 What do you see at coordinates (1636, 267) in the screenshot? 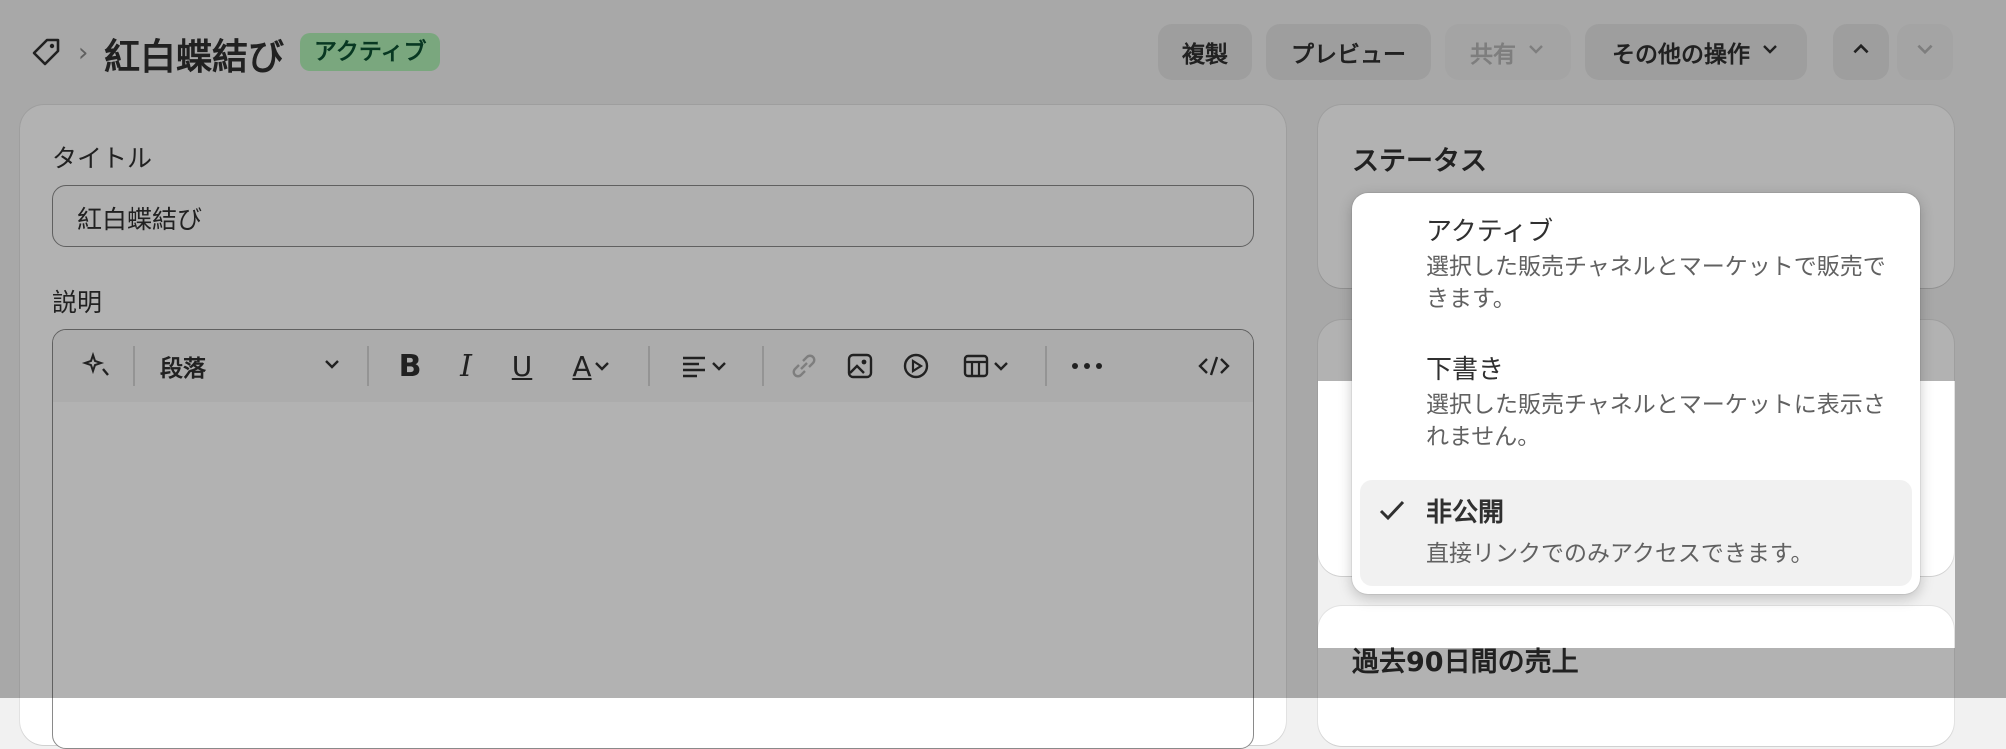
I see `status-option-active: アクティブ 選択した販売チャネルとマーケットで販売できます。` at bounding box center [1636, 267].